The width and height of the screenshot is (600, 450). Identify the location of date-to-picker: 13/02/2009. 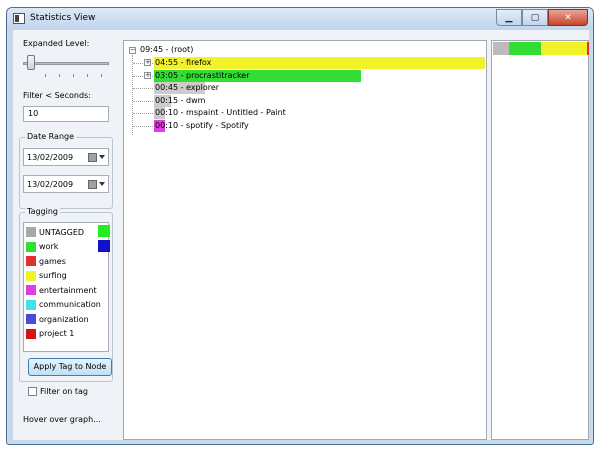
(66, 184).